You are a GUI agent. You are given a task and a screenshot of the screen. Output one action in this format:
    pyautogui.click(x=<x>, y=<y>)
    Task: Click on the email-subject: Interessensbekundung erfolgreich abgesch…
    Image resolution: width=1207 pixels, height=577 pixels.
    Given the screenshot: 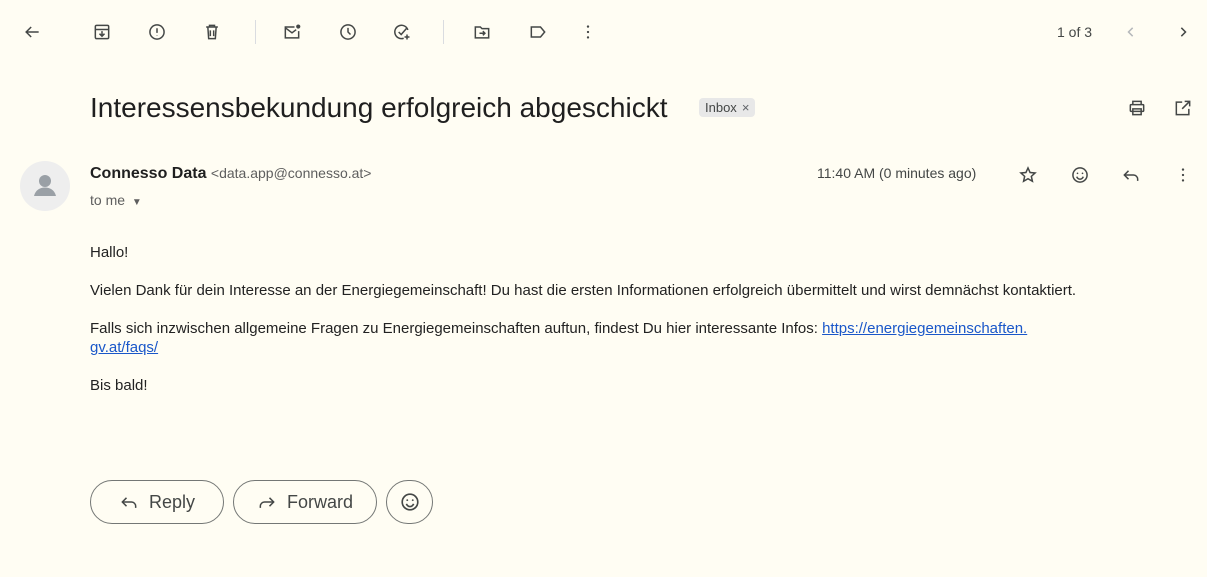 What is the action you would take?
    pyautogui.click(x=379, y=107)
    